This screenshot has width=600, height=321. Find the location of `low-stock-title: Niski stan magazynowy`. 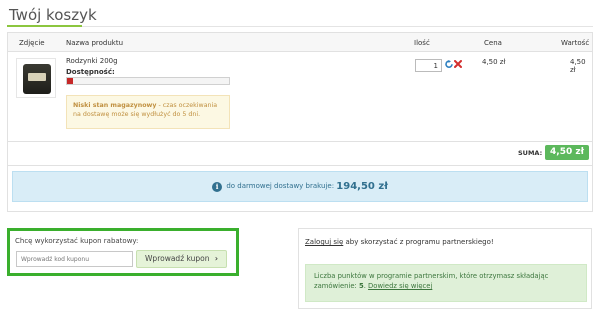

low-stock-title: Niski stan magazynowy is located at coordinates (115, 105).